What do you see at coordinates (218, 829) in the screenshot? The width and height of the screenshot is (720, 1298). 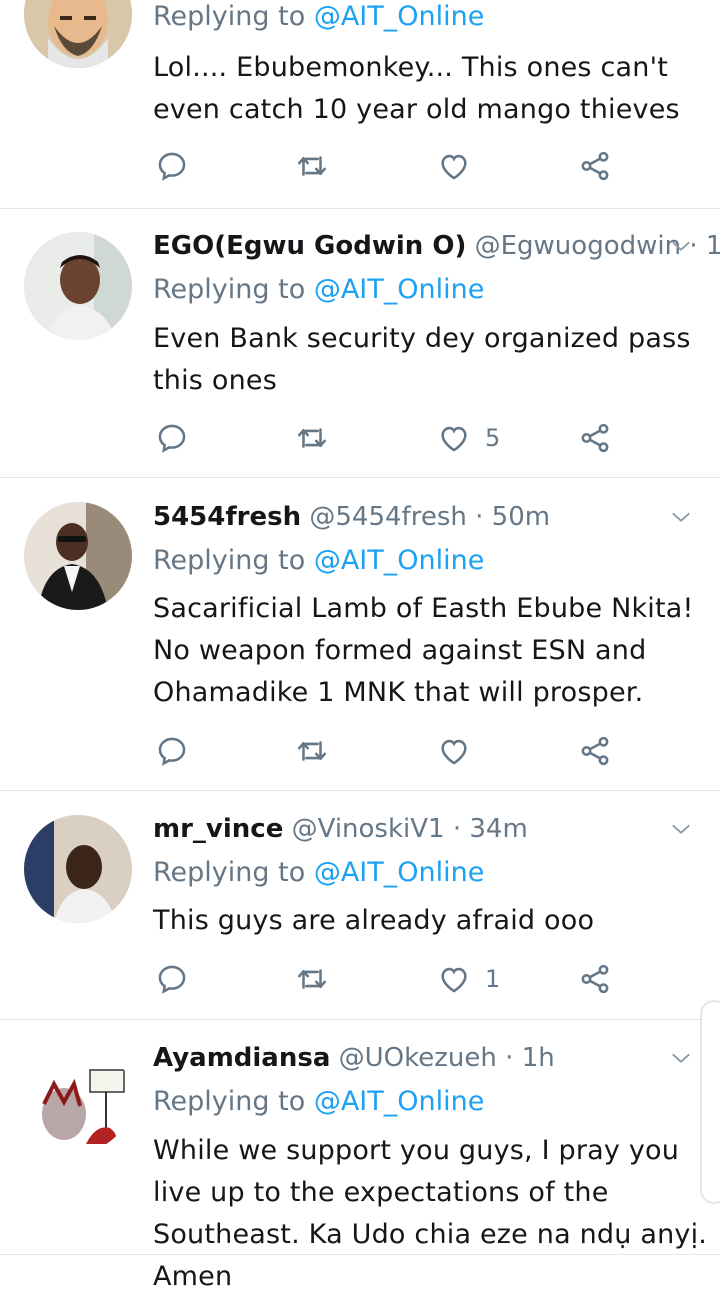 I see `display-name: mr_vince` at bounding box center [218, 829].